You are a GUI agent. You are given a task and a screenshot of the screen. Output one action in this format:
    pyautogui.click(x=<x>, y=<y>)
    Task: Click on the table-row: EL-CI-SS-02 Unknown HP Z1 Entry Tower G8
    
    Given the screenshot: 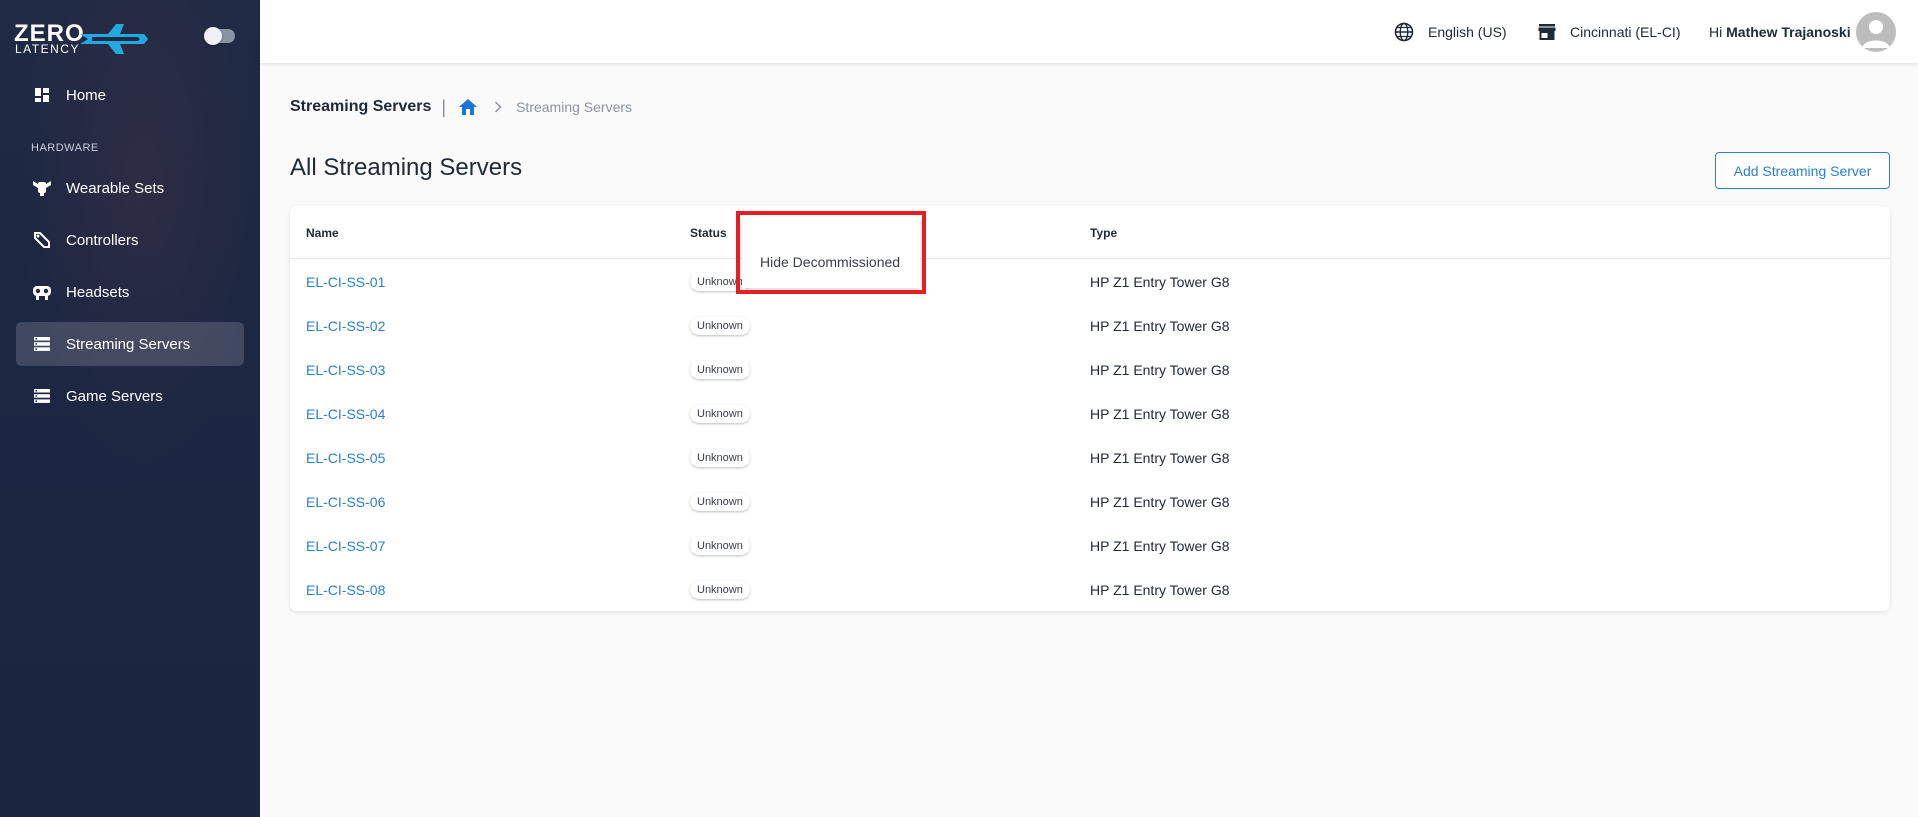 What is the action you would take?
    pyautogui.click(x=1090, y=326)
    